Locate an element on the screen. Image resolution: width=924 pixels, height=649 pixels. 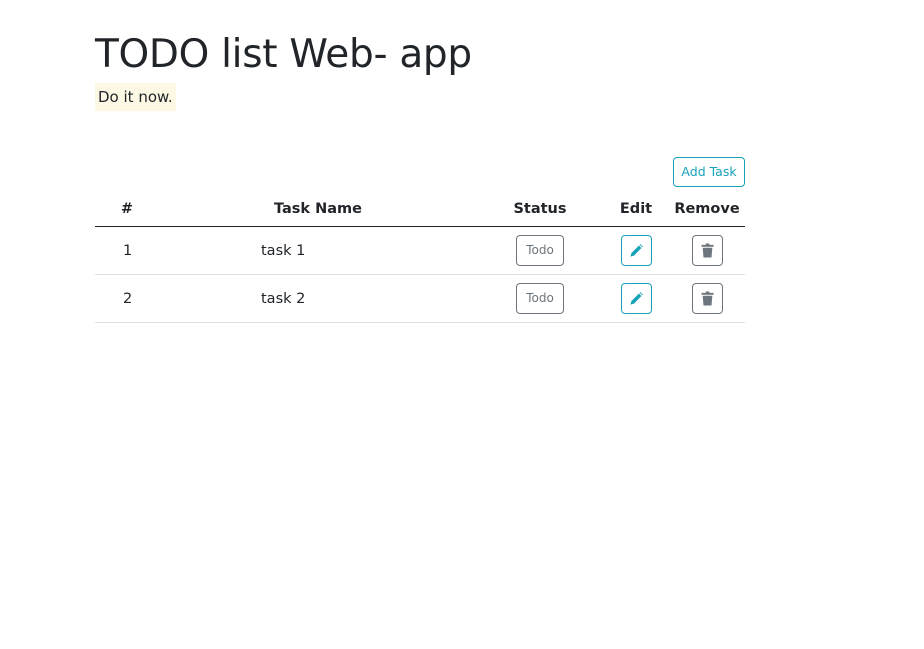
column-header-status: Status is located at coordinates (540, 209).